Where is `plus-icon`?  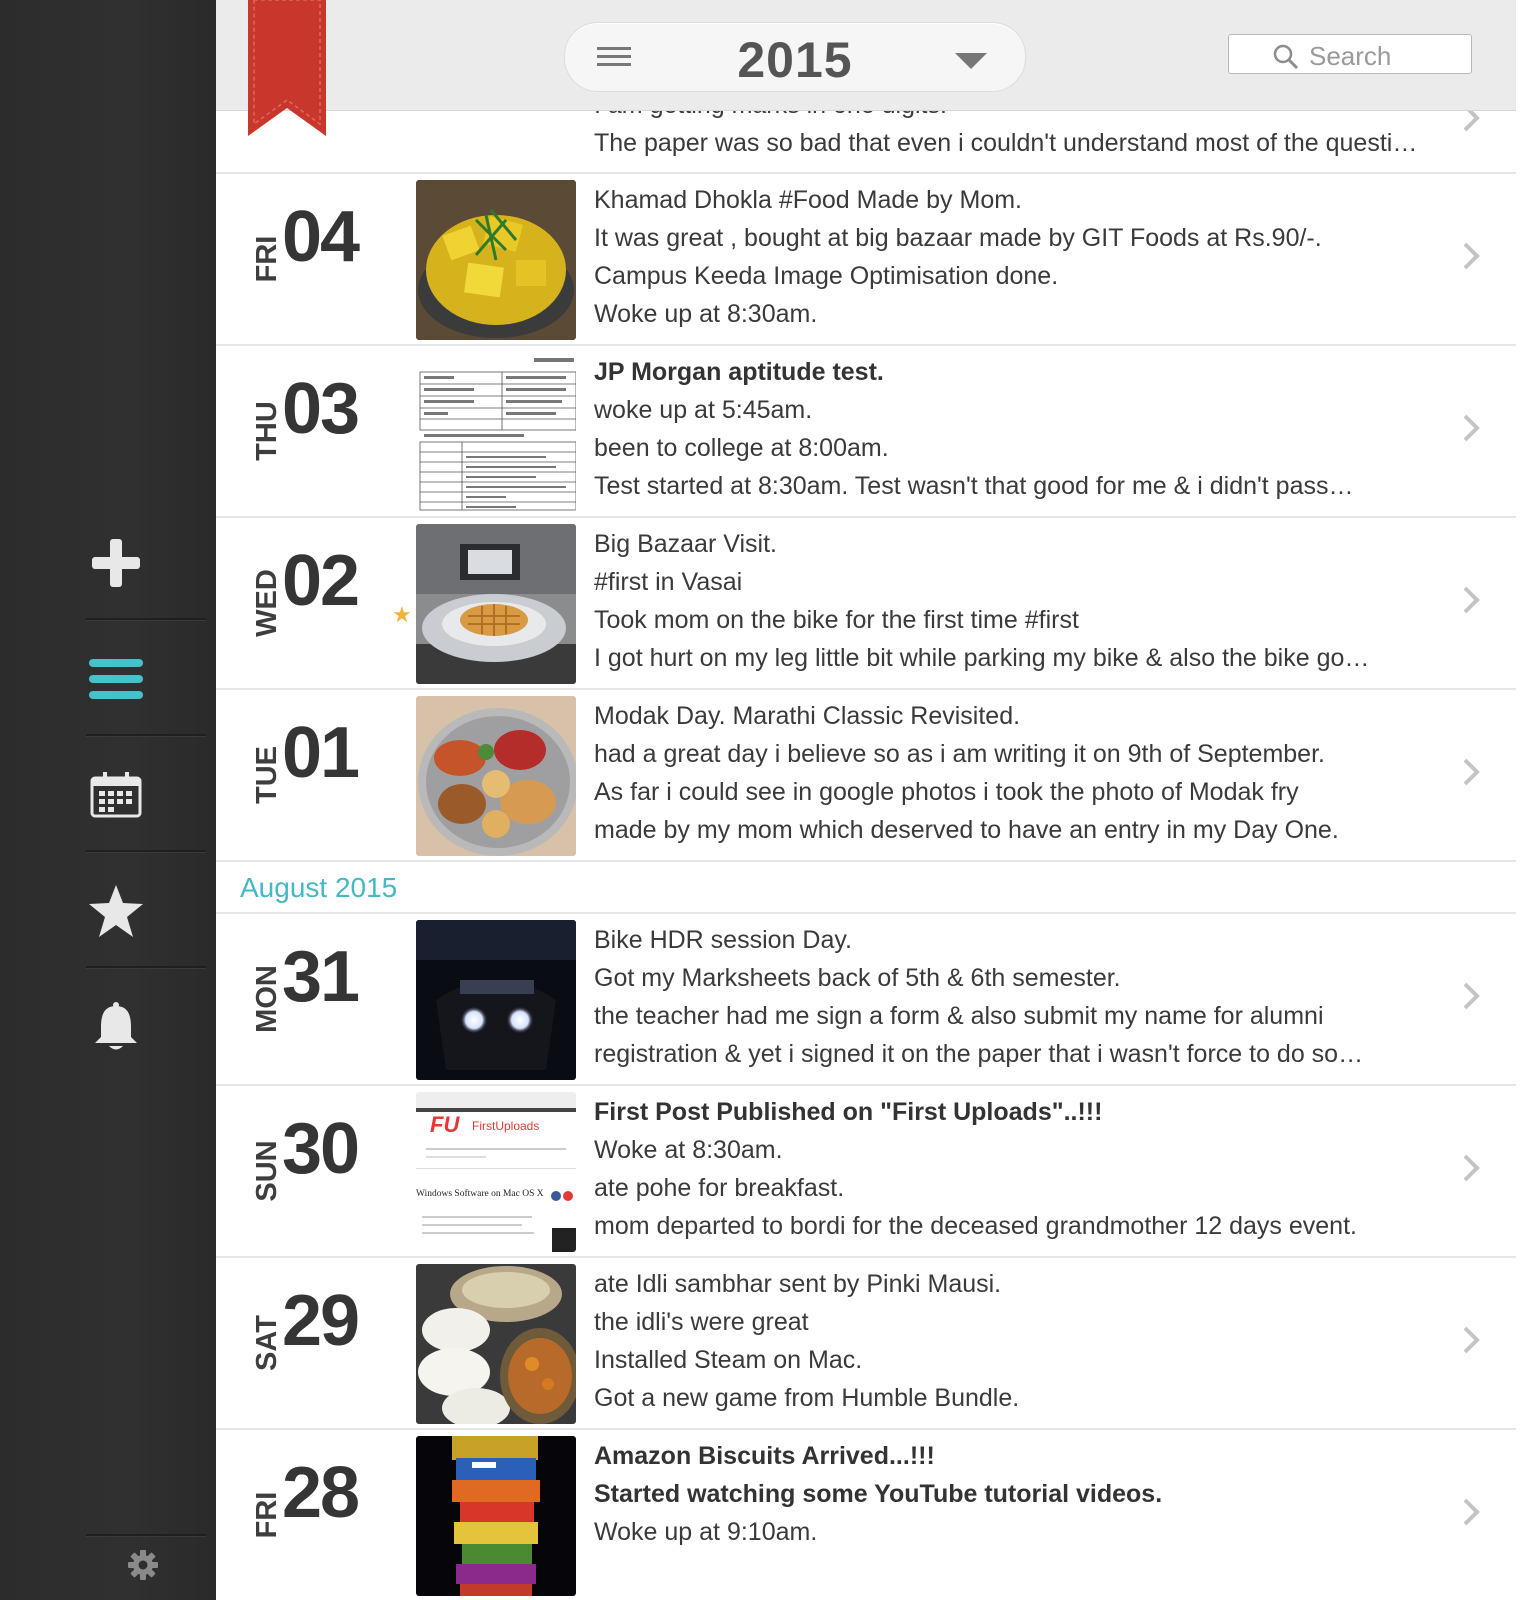
plus-icon is located at coordinates (116, 563).